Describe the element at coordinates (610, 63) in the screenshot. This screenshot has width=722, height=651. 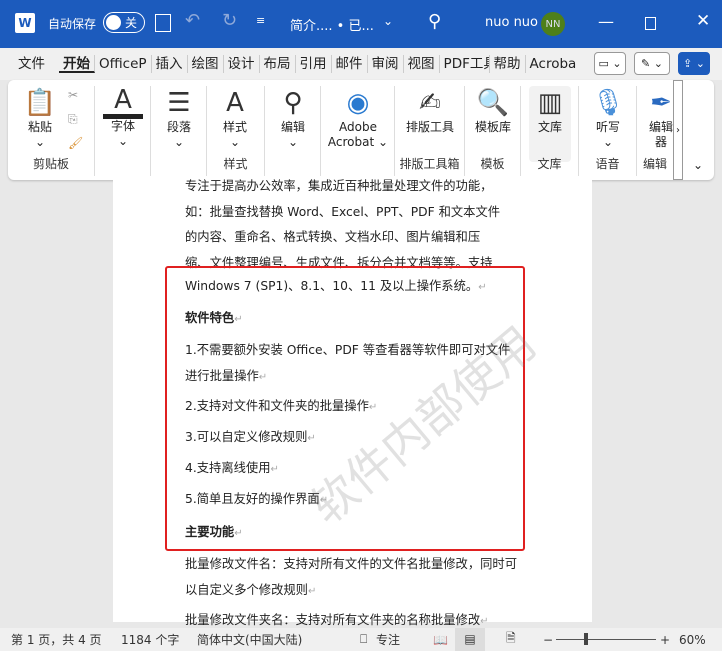
I see `comments-button: ▭ ⌄` at that location.